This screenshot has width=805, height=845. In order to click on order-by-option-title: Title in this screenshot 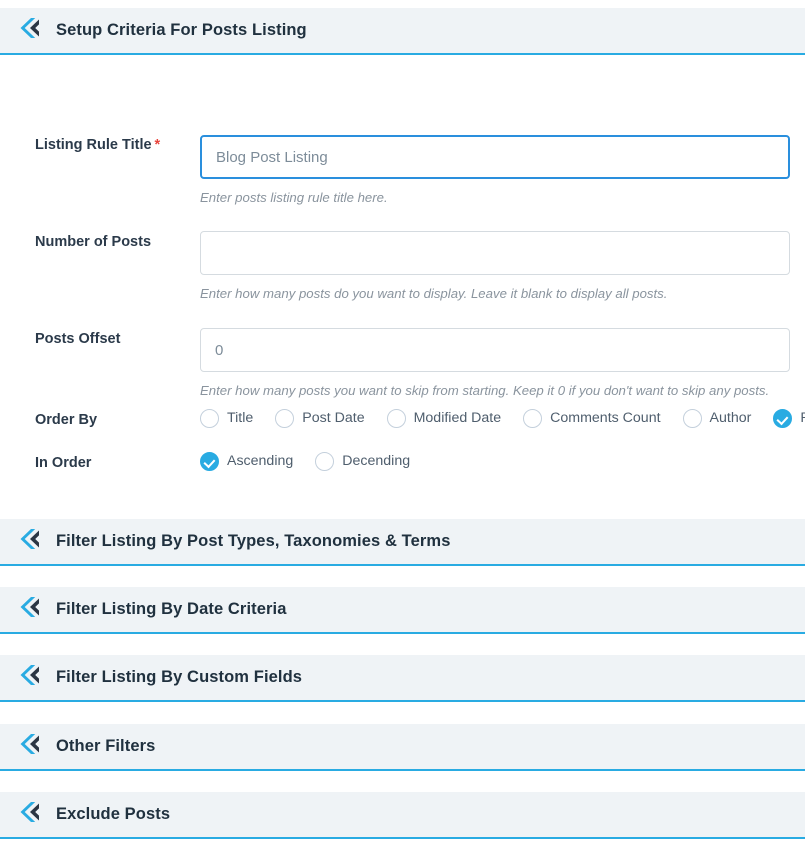, I will do `click(226, 418)`.